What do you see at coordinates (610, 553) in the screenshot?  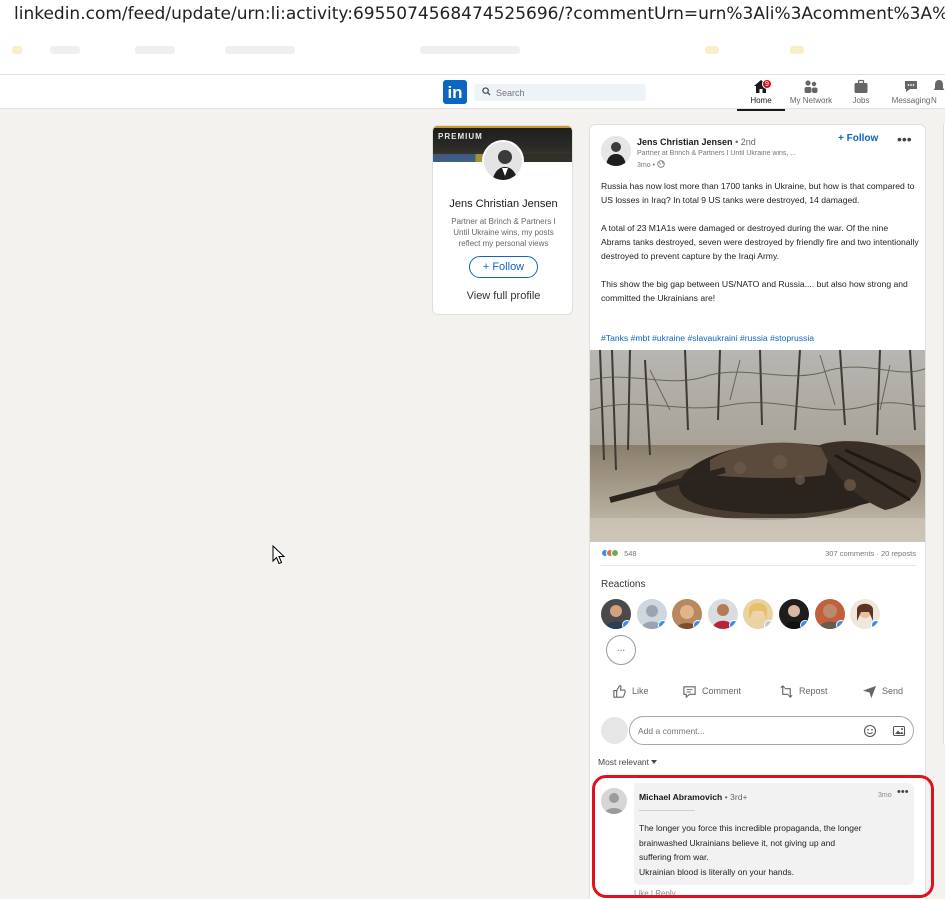 I see `reaction-icons` at bounding box center [610, 553].